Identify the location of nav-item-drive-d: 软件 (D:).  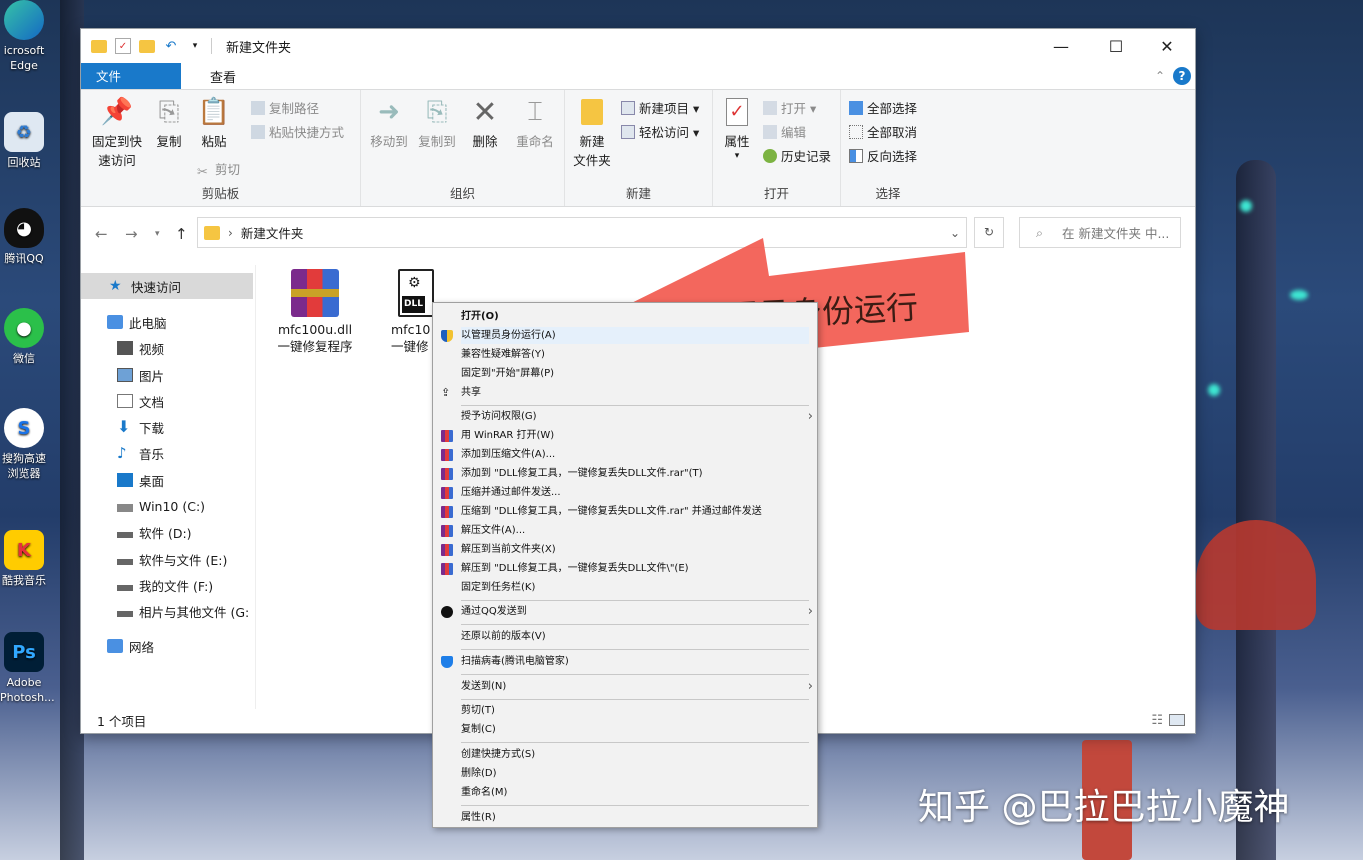
(167, 532).